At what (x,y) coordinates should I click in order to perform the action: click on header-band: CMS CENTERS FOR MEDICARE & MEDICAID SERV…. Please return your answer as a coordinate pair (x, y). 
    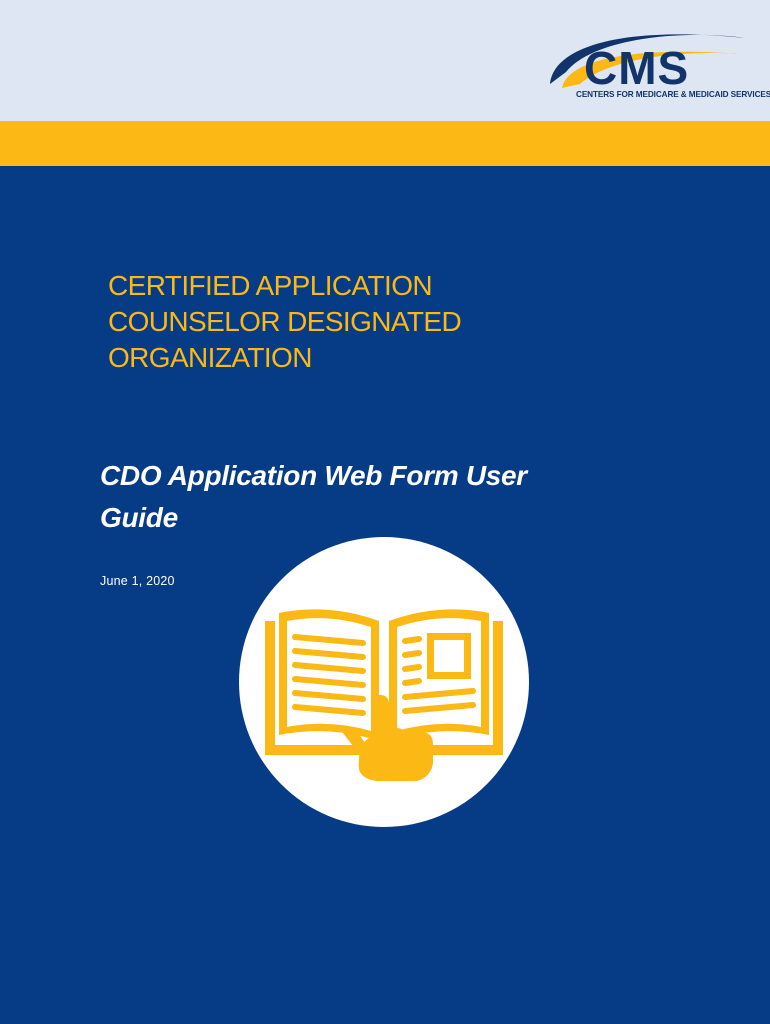
    Looking at the image, I should click on (385, 60).